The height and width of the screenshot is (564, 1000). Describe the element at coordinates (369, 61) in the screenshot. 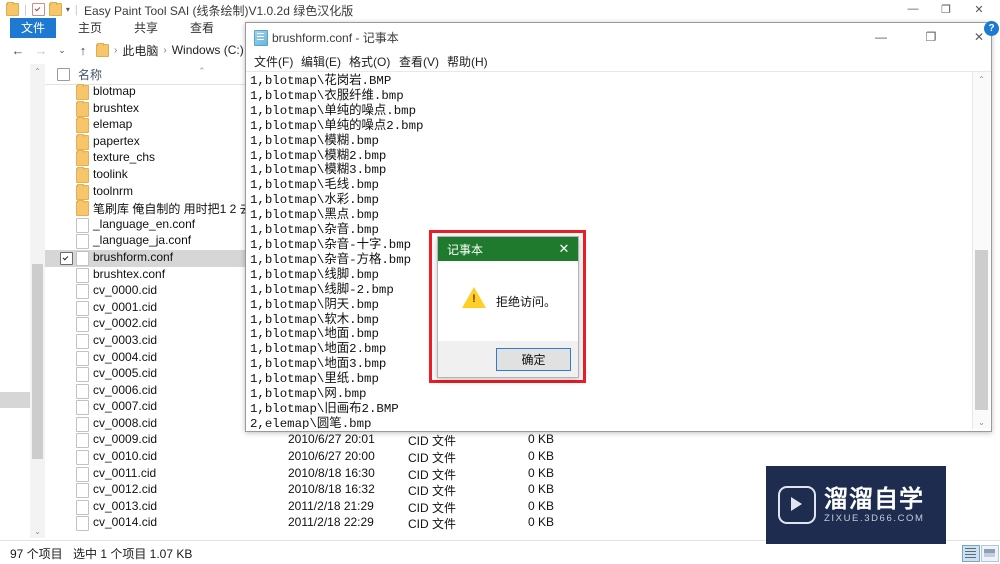

I see `menu-format: 格式(O)` at that location.